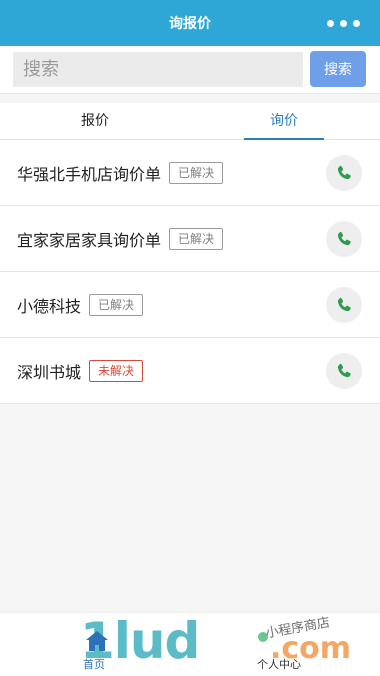  I want to click on inquiry-name: 深圳书城, so click(49, 373).